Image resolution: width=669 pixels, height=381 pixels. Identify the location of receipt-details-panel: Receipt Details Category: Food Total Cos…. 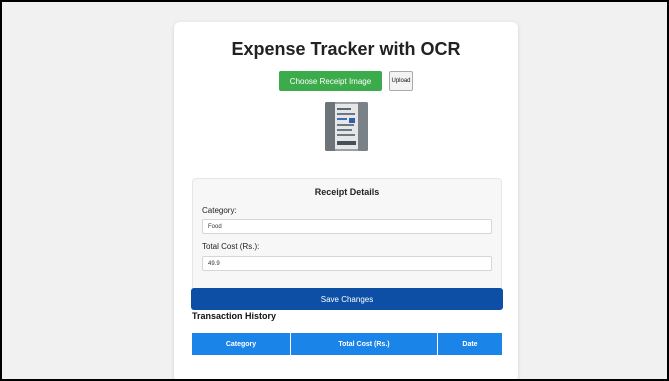
(347, 235).